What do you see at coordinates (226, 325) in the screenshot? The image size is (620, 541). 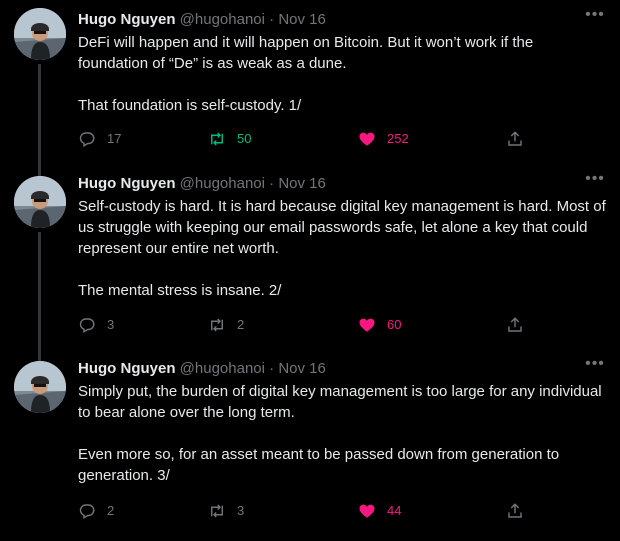 I see `retweet-button: 2` at bounding box center [226, 325].